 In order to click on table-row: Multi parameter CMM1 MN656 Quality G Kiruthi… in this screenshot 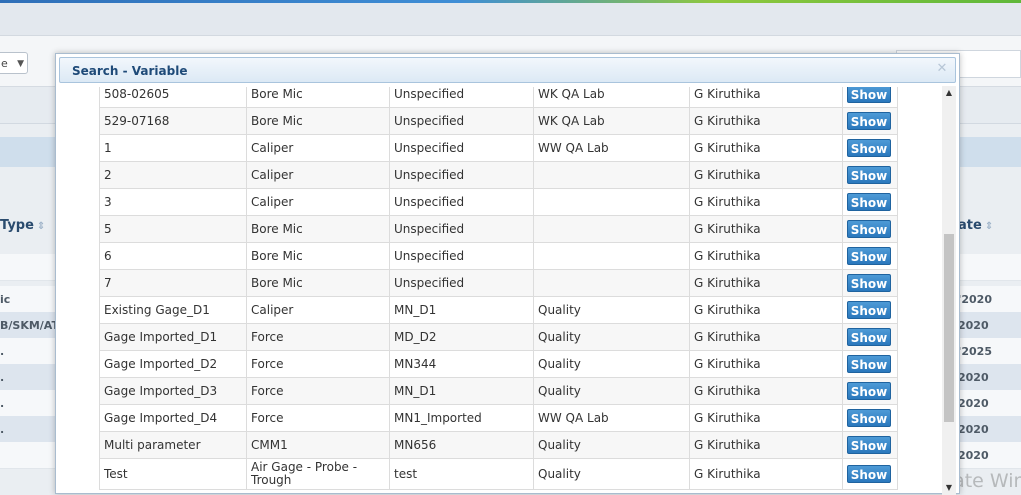, I will do `click(498, 445)`.